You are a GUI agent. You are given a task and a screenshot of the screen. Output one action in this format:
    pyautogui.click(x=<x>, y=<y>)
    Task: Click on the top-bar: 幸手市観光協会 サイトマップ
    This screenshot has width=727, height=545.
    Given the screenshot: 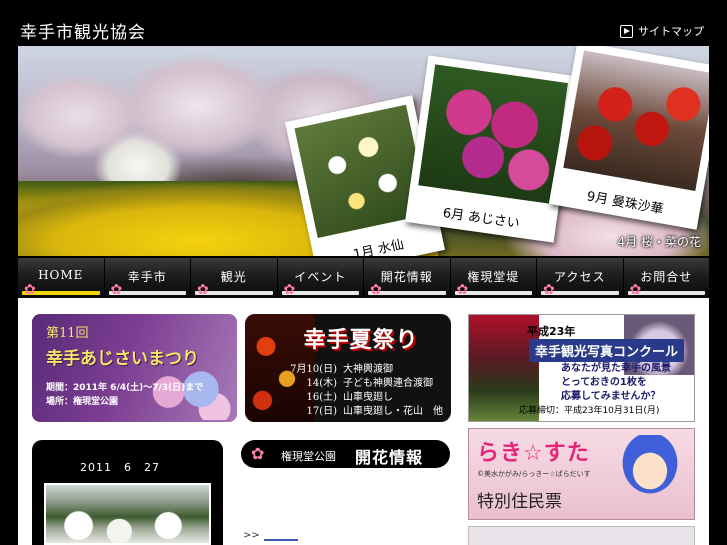 What is the action you would take?
    pyautogui.click(x=363, y=23)
    